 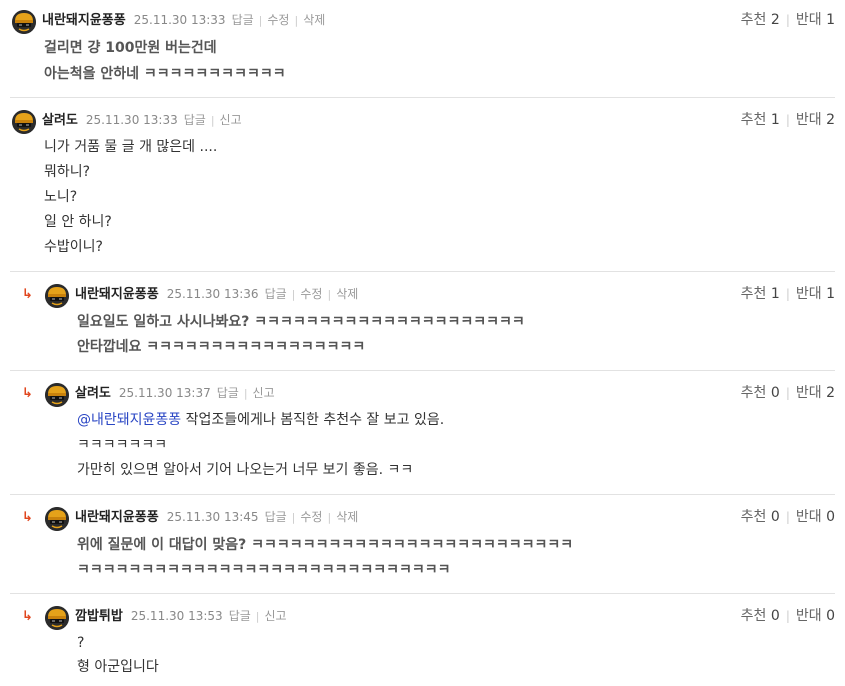 I want to click on comment-line: 일 안 하니?, so click(x=78, y=222).